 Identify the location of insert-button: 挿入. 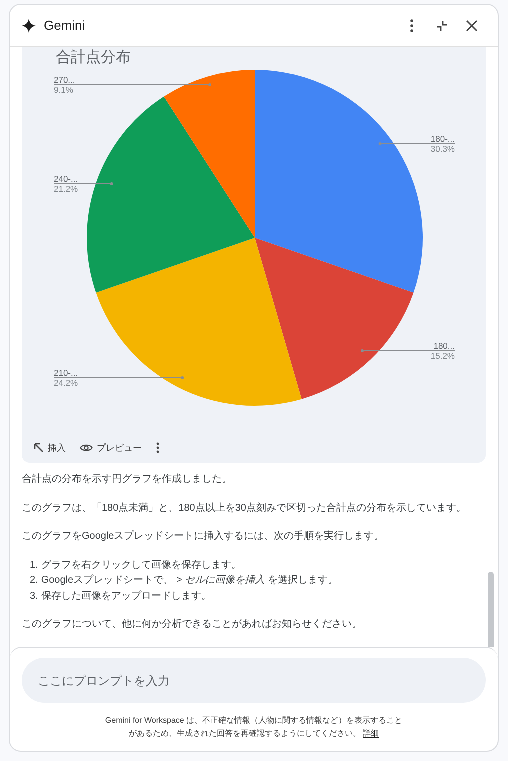
(50, 448).